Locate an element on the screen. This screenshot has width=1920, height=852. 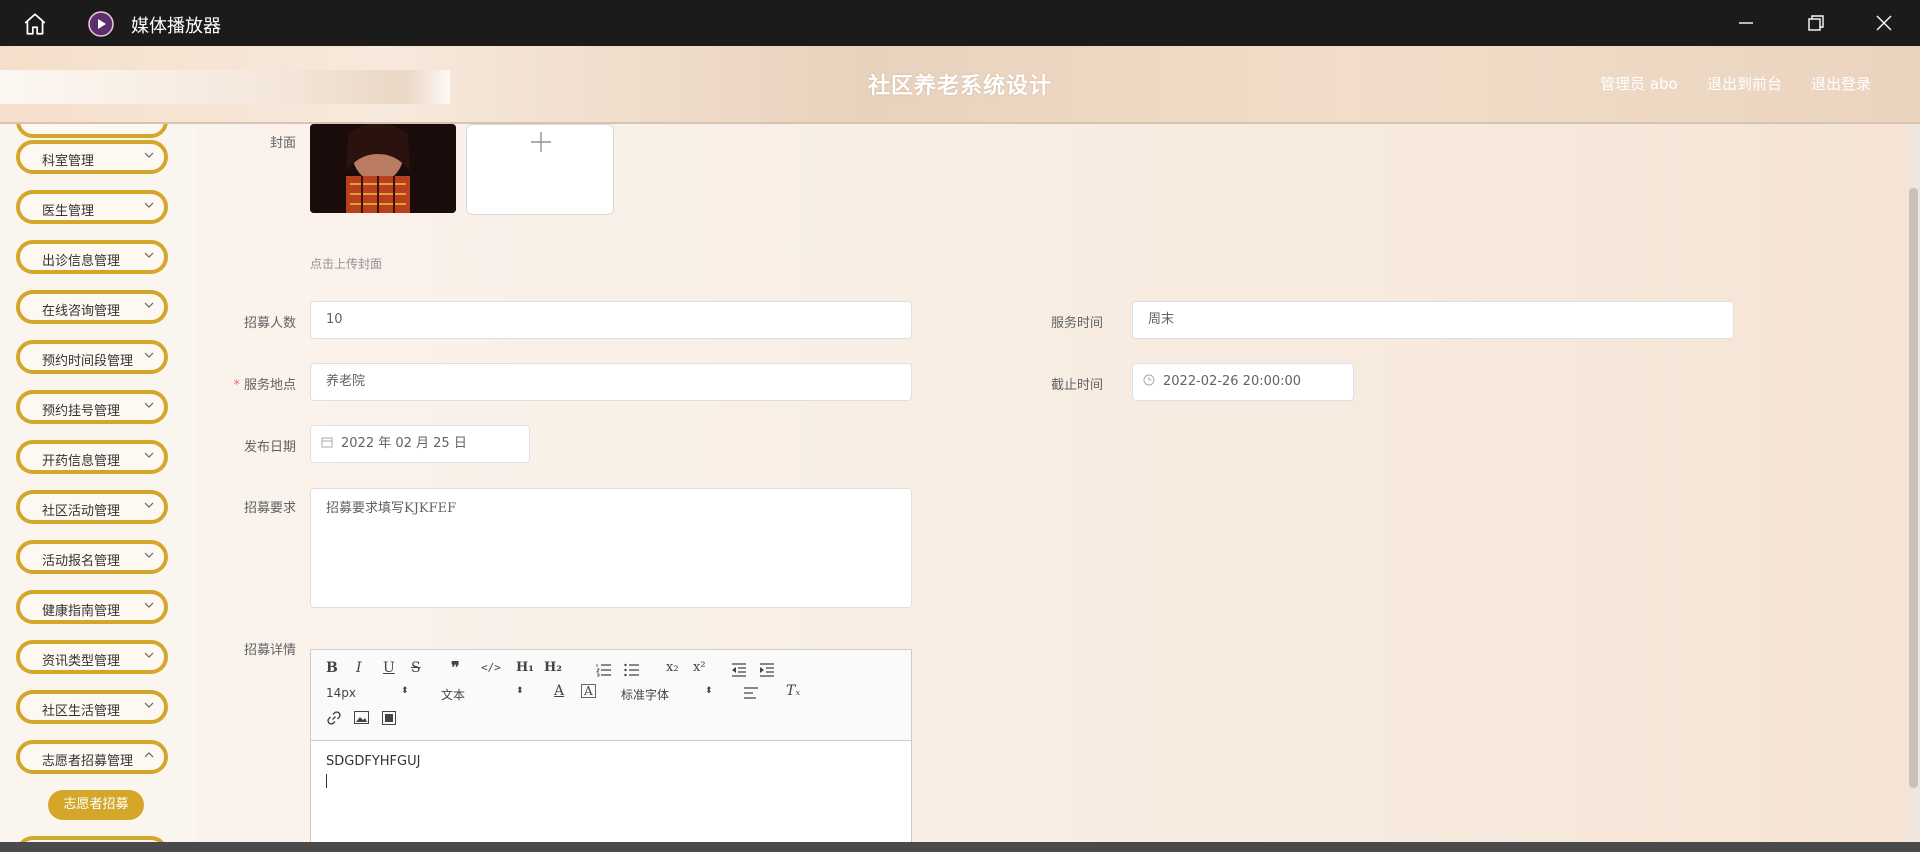
link-icon is located at coordinates (334, 718).